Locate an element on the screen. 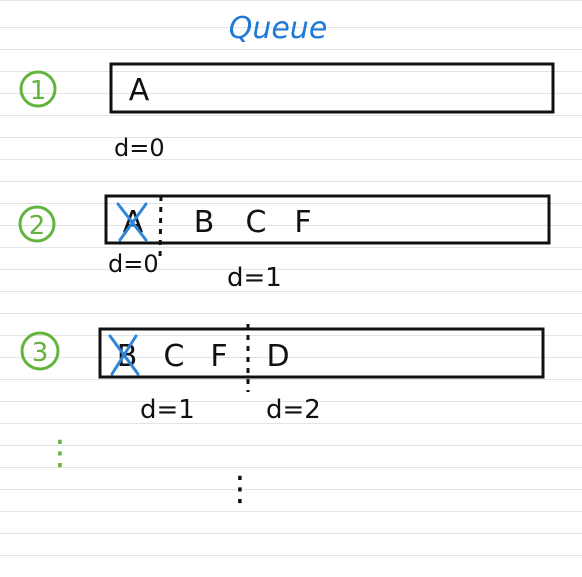 Image resolution: width=582 pixels, height=577 pixels. step-2-number: 2 is located at coordinates (37, 226).